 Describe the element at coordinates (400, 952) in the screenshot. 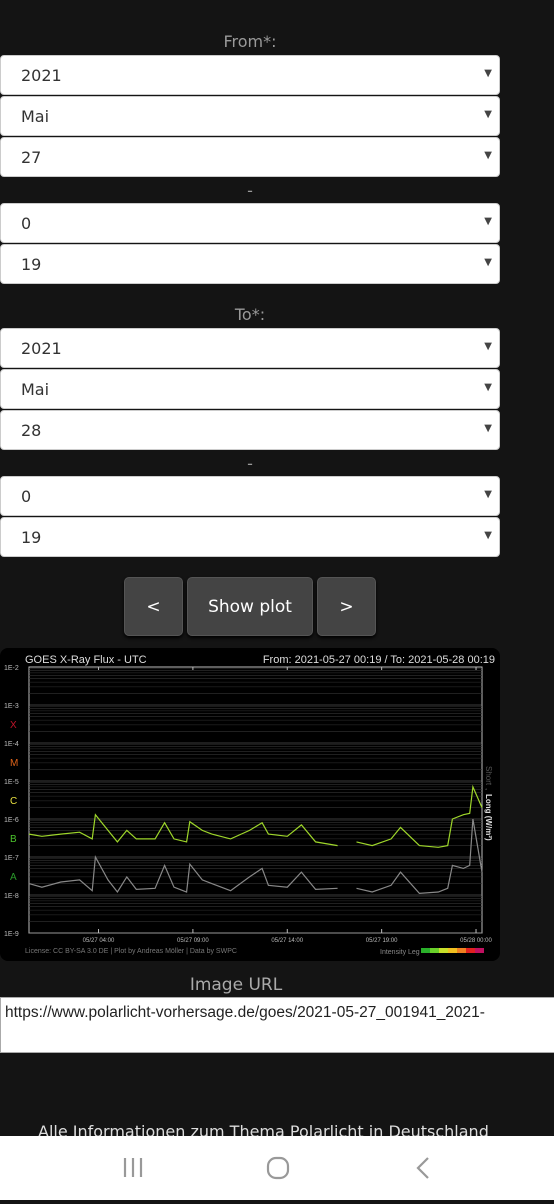

I see `intensity-legend-label: Intensity Leg` at that location.